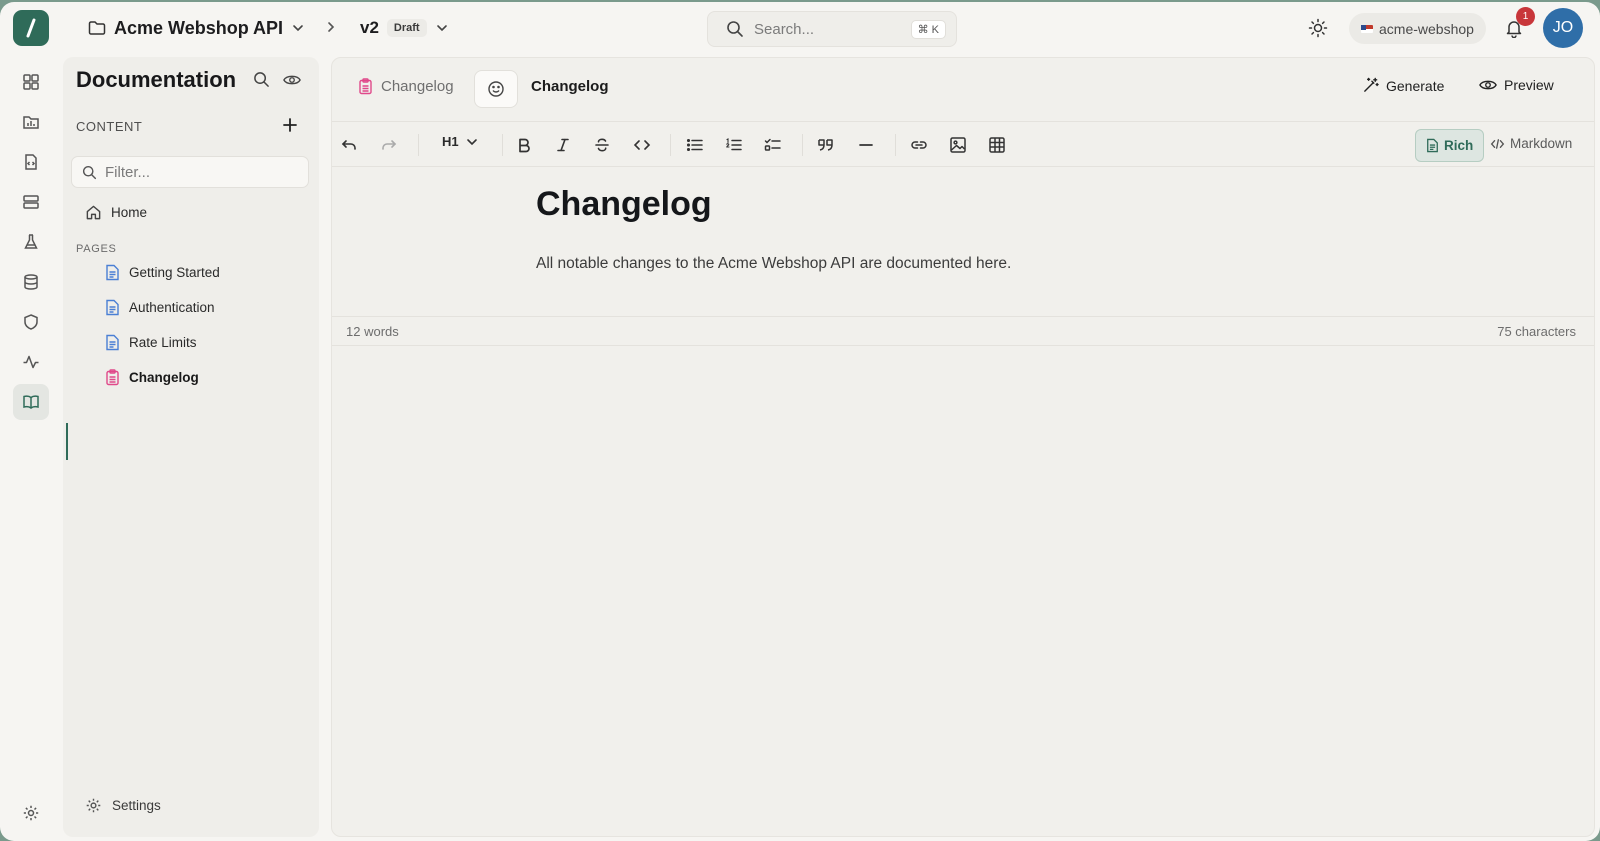 Image resolution: width=1600 pixels, height=841 pixels. What do you see at coordinates (31, 122) in the screenshot?
I see `folder-chart-icon` at bounding box center [31, 122].